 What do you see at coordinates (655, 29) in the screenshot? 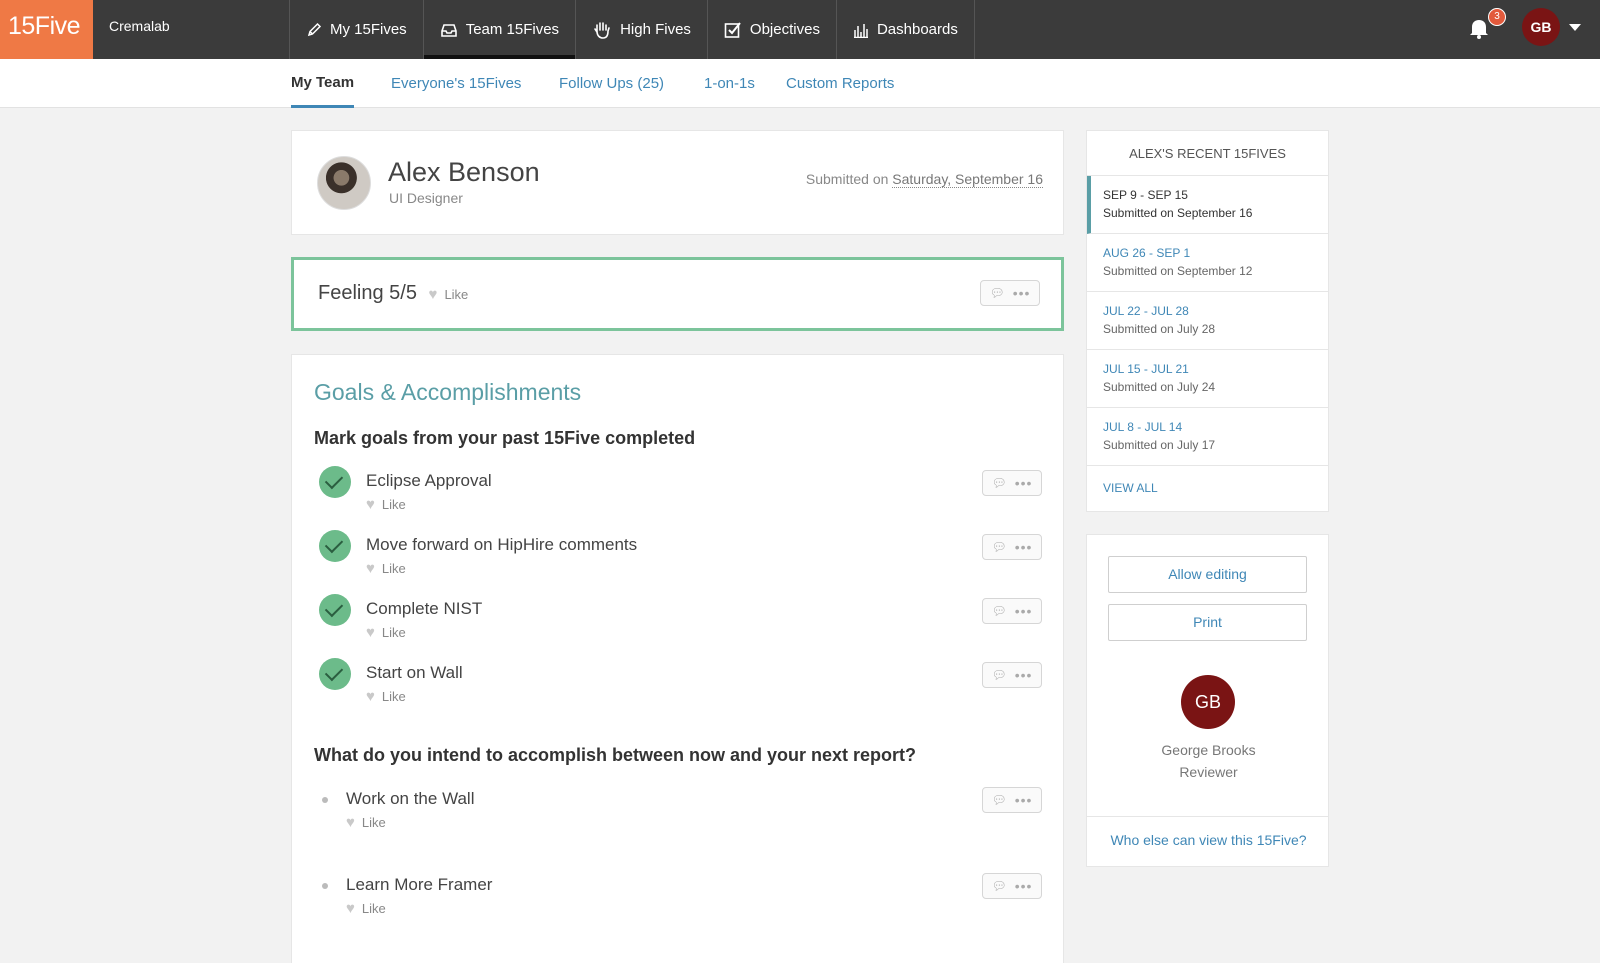
I see `nav-tab-label: High Fives` at bounding box center [655, 29].